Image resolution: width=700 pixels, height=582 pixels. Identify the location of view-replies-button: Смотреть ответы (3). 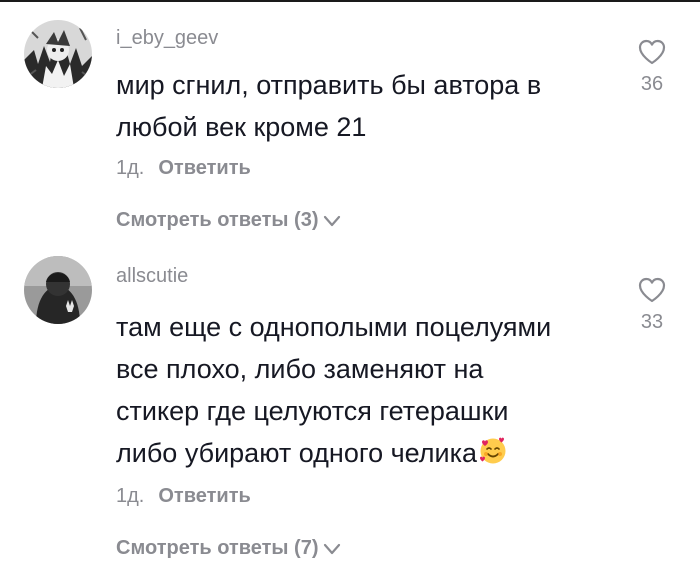
(228, 221).